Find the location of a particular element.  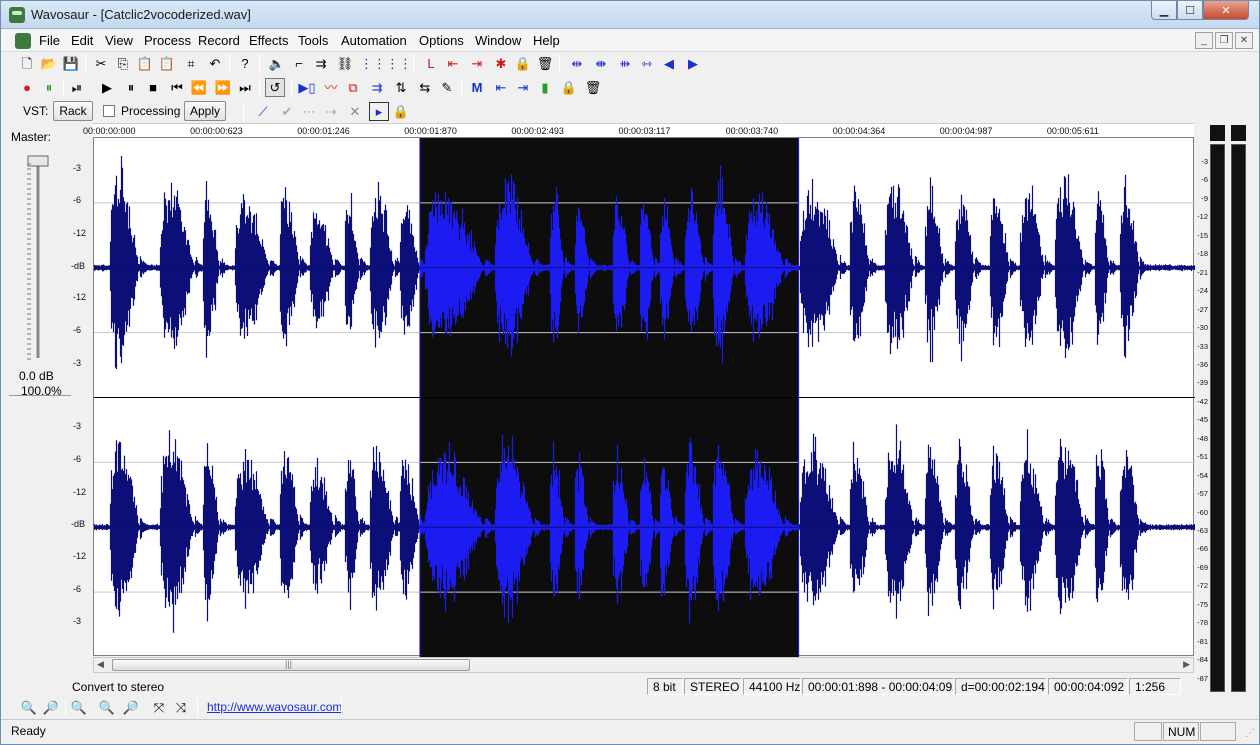

marker-region-icon: ▮ is located at coordinates (545, 87).